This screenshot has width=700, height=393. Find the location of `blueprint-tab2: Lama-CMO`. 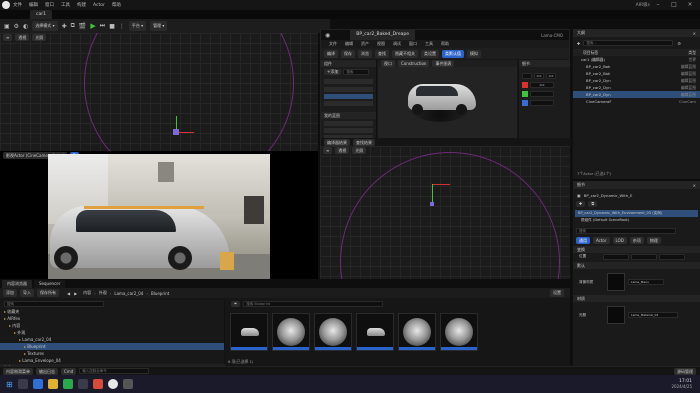

blueprint-tab2: Lama-CMO is located at coordinates (552, 35).